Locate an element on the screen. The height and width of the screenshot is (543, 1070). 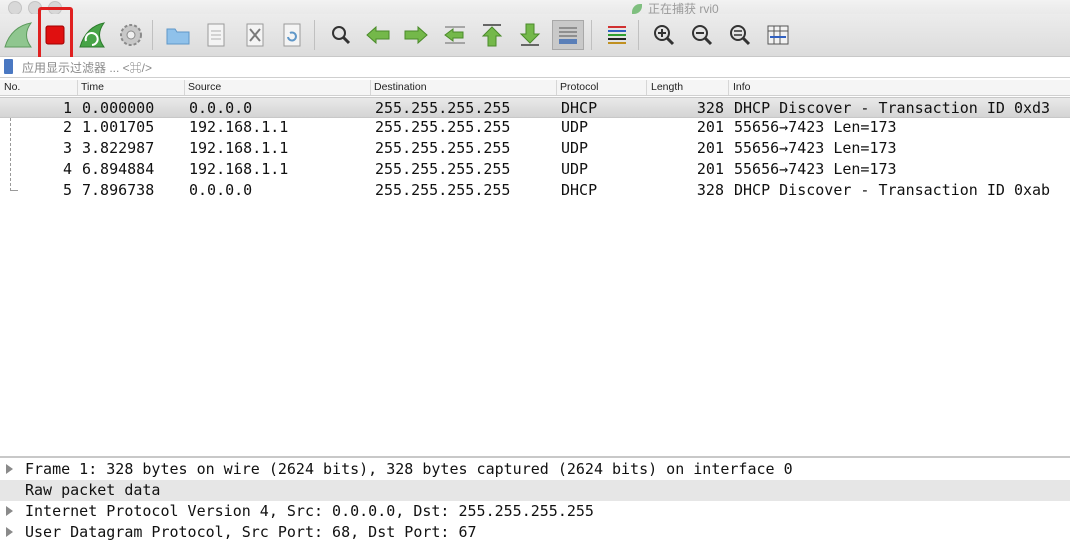
go-to-packet-button is located at coordinates (454, 35).